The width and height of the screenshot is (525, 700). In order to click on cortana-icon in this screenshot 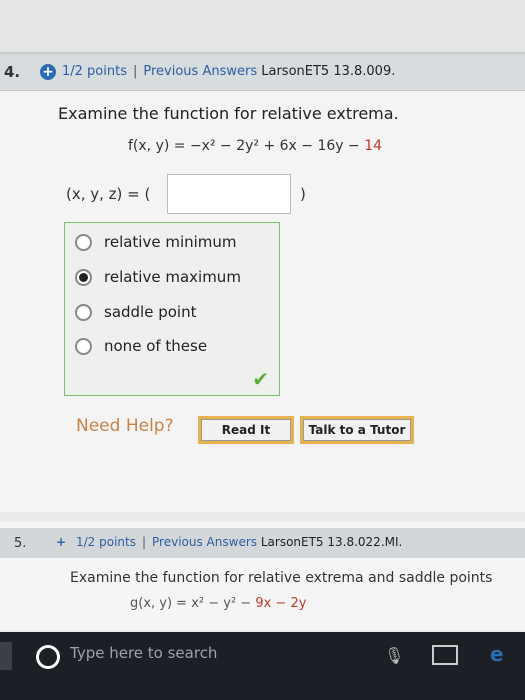, I will do `click(48, 657)`.